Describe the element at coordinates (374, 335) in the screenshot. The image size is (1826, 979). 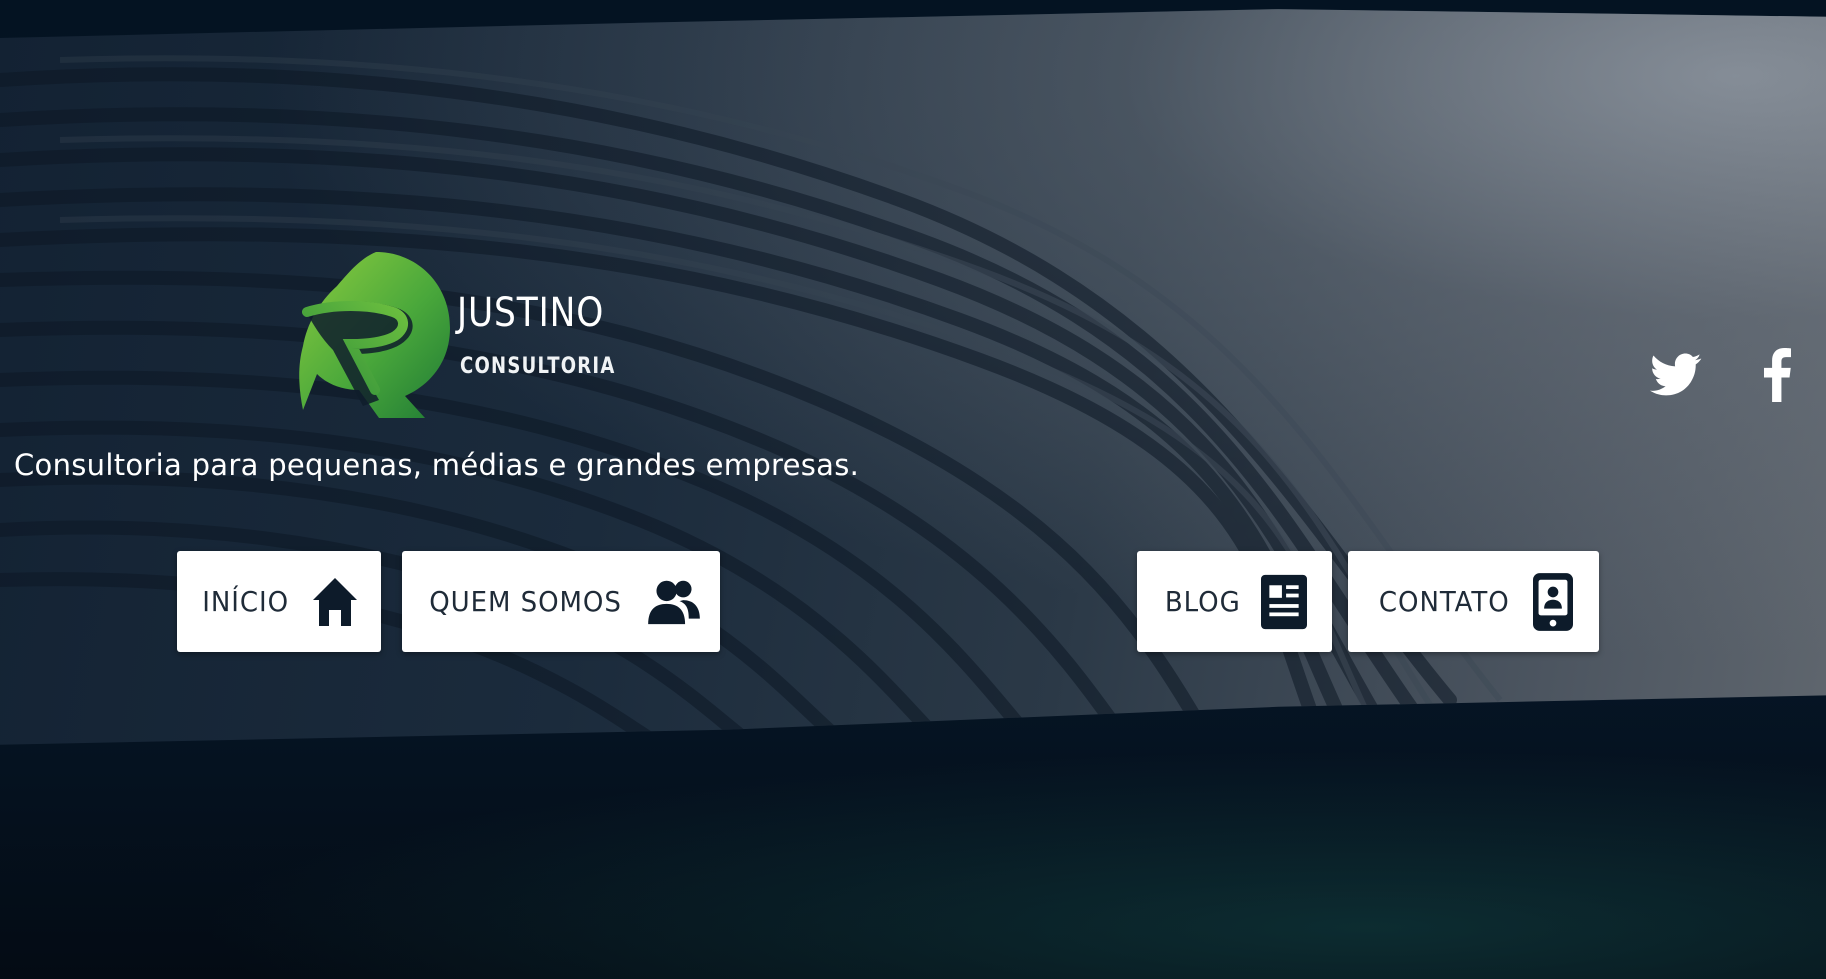
I see `r-swoosh-logo-icon` at that location.